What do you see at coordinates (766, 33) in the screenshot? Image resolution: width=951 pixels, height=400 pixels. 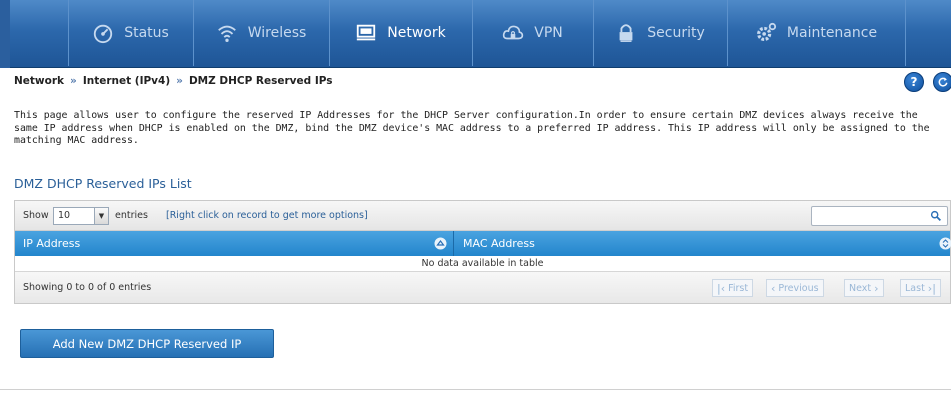 I see `gears-icon` at bounding box center [766, 33].